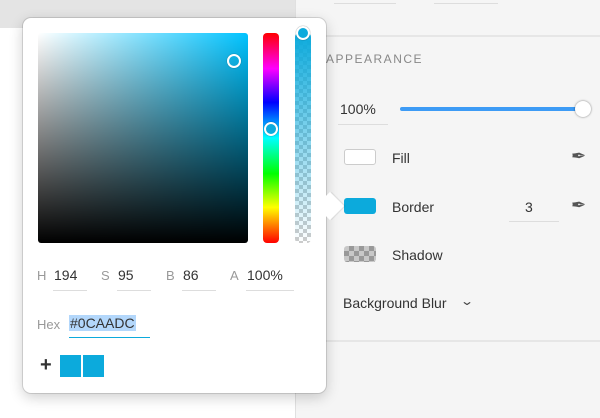 The image size is (600, 418). I want to click on h-underline, so click(70, 290).